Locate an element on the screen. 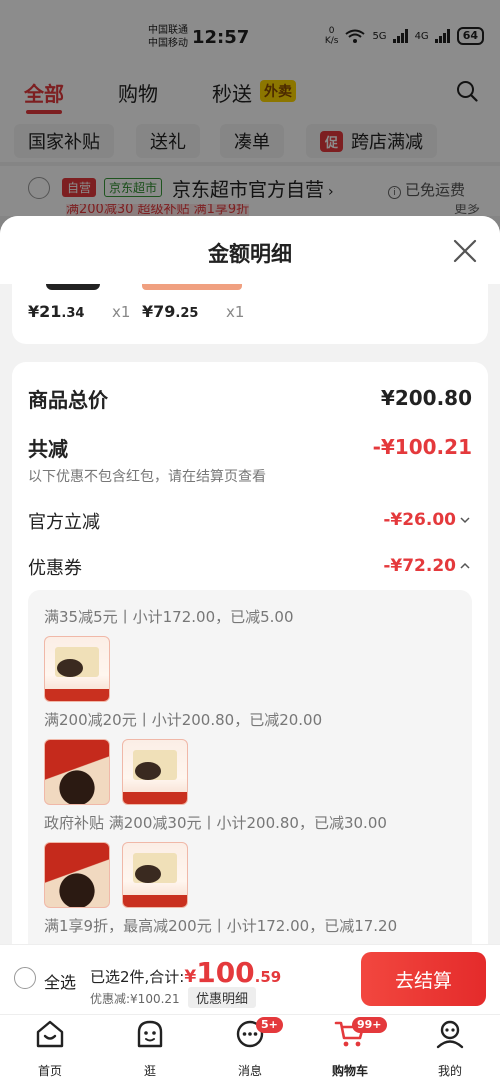 The height and width of the screenshot is (1083, 500). total-label: 商品总价 is located at coordinates (68, 400).